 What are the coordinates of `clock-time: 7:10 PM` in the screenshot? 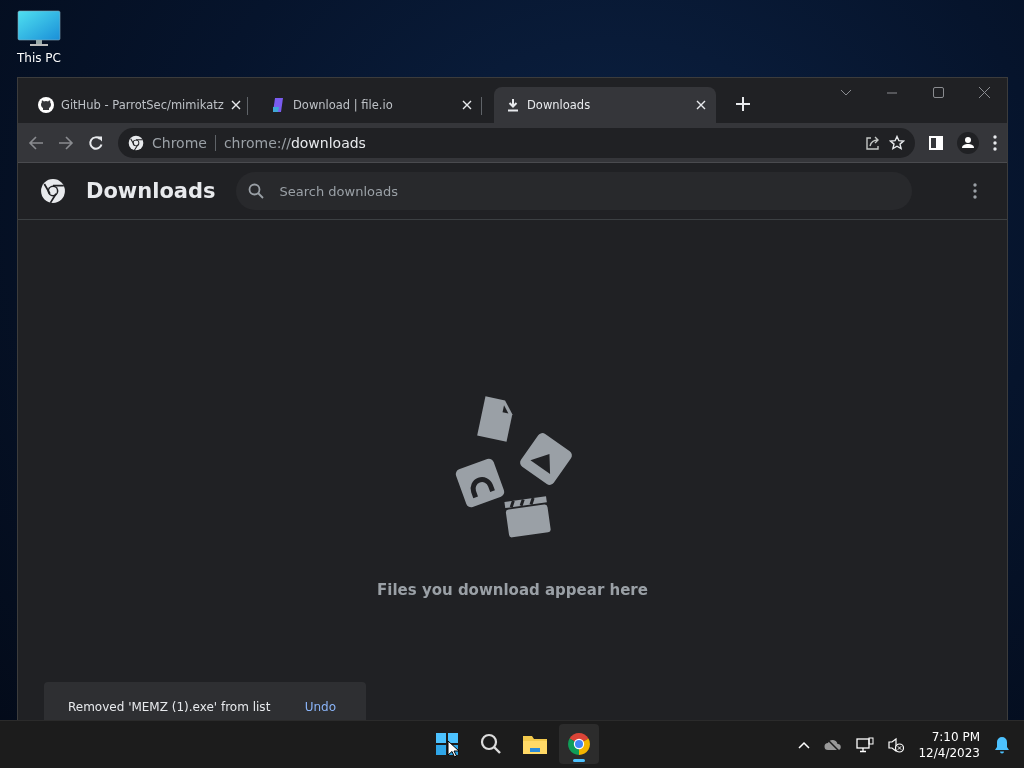 It's located at (955, 736).